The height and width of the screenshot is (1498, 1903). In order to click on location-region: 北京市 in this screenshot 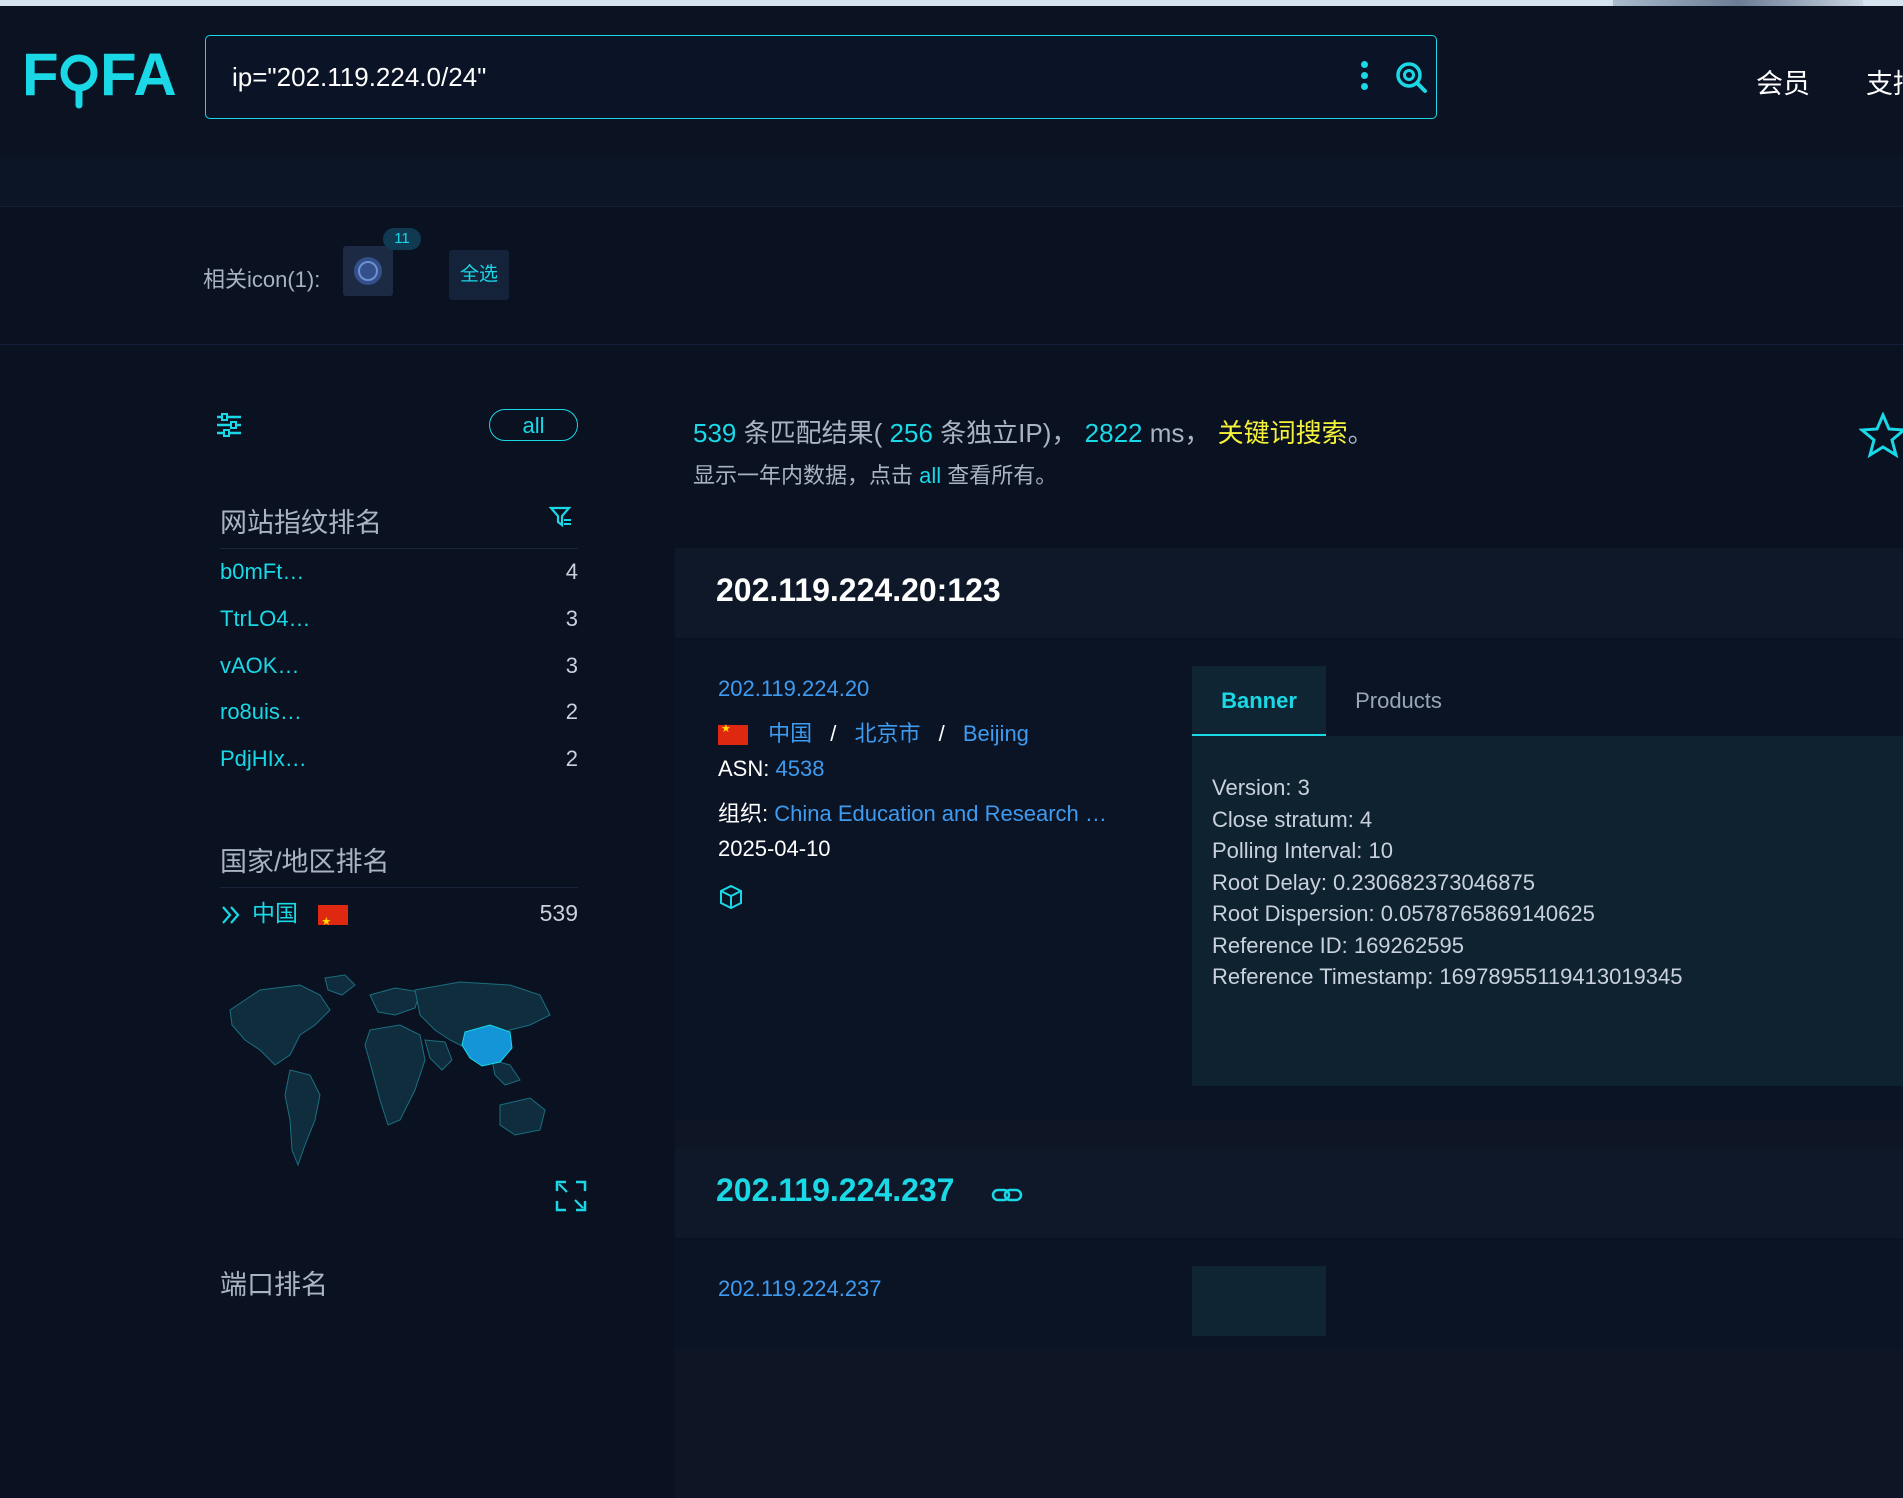, I will do `click(888, 733)`.